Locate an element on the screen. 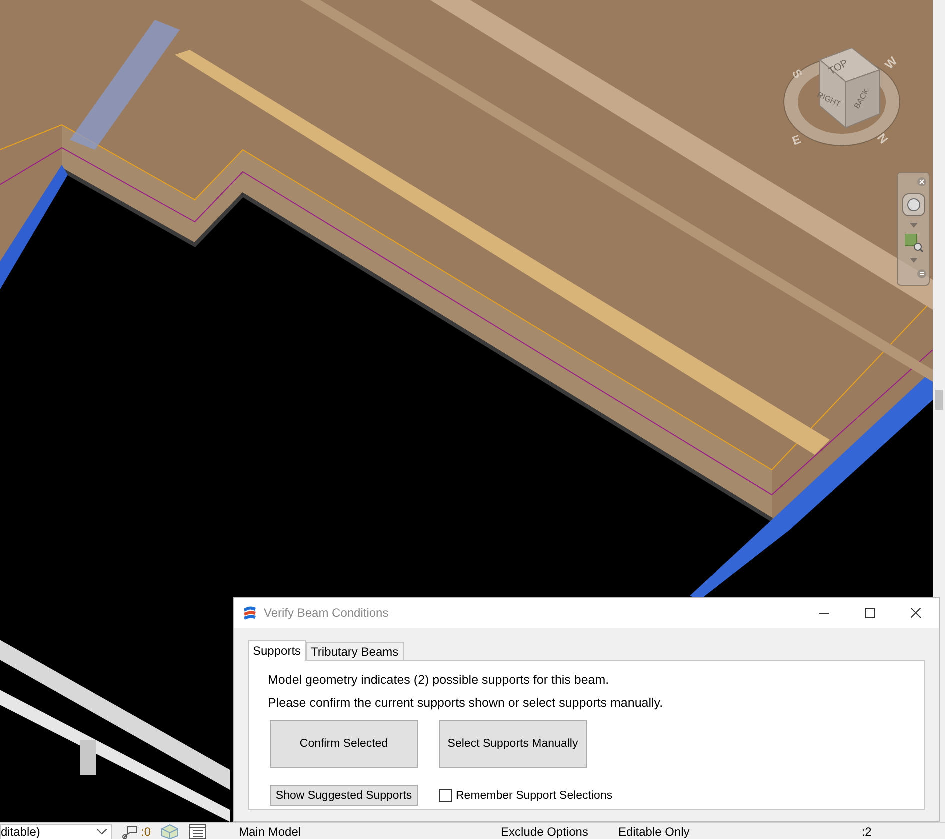  maximize-icon is located at coordinates (870, 613).